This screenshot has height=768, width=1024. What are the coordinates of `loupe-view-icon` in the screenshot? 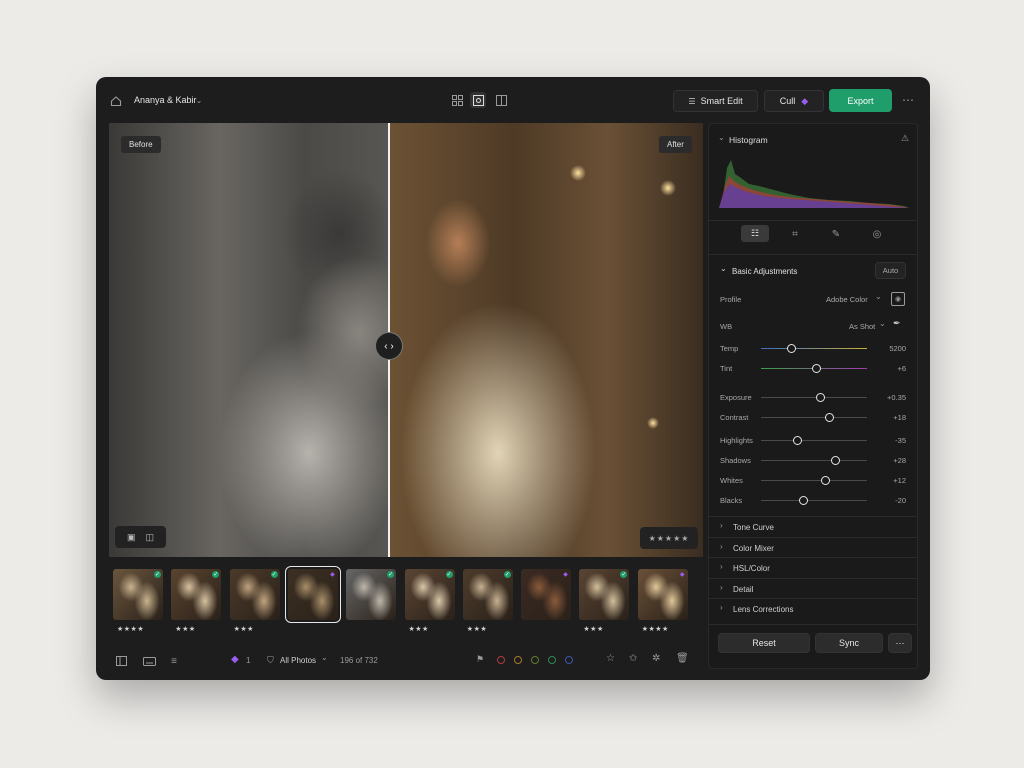 It's located at (478, 100).